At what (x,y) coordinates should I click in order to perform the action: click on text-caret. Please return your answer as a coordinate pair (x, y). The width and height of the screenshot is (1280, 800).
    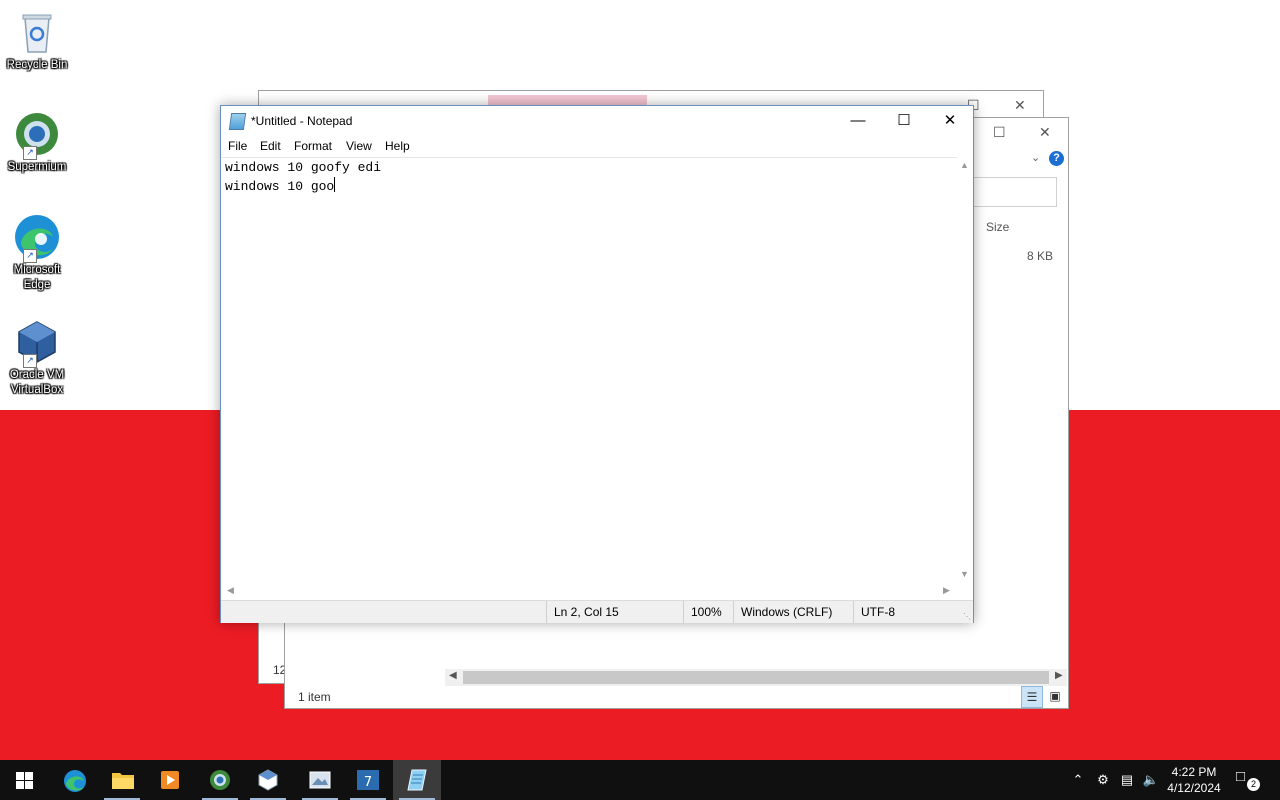
    Looking at the image, I should click on (335, 184).